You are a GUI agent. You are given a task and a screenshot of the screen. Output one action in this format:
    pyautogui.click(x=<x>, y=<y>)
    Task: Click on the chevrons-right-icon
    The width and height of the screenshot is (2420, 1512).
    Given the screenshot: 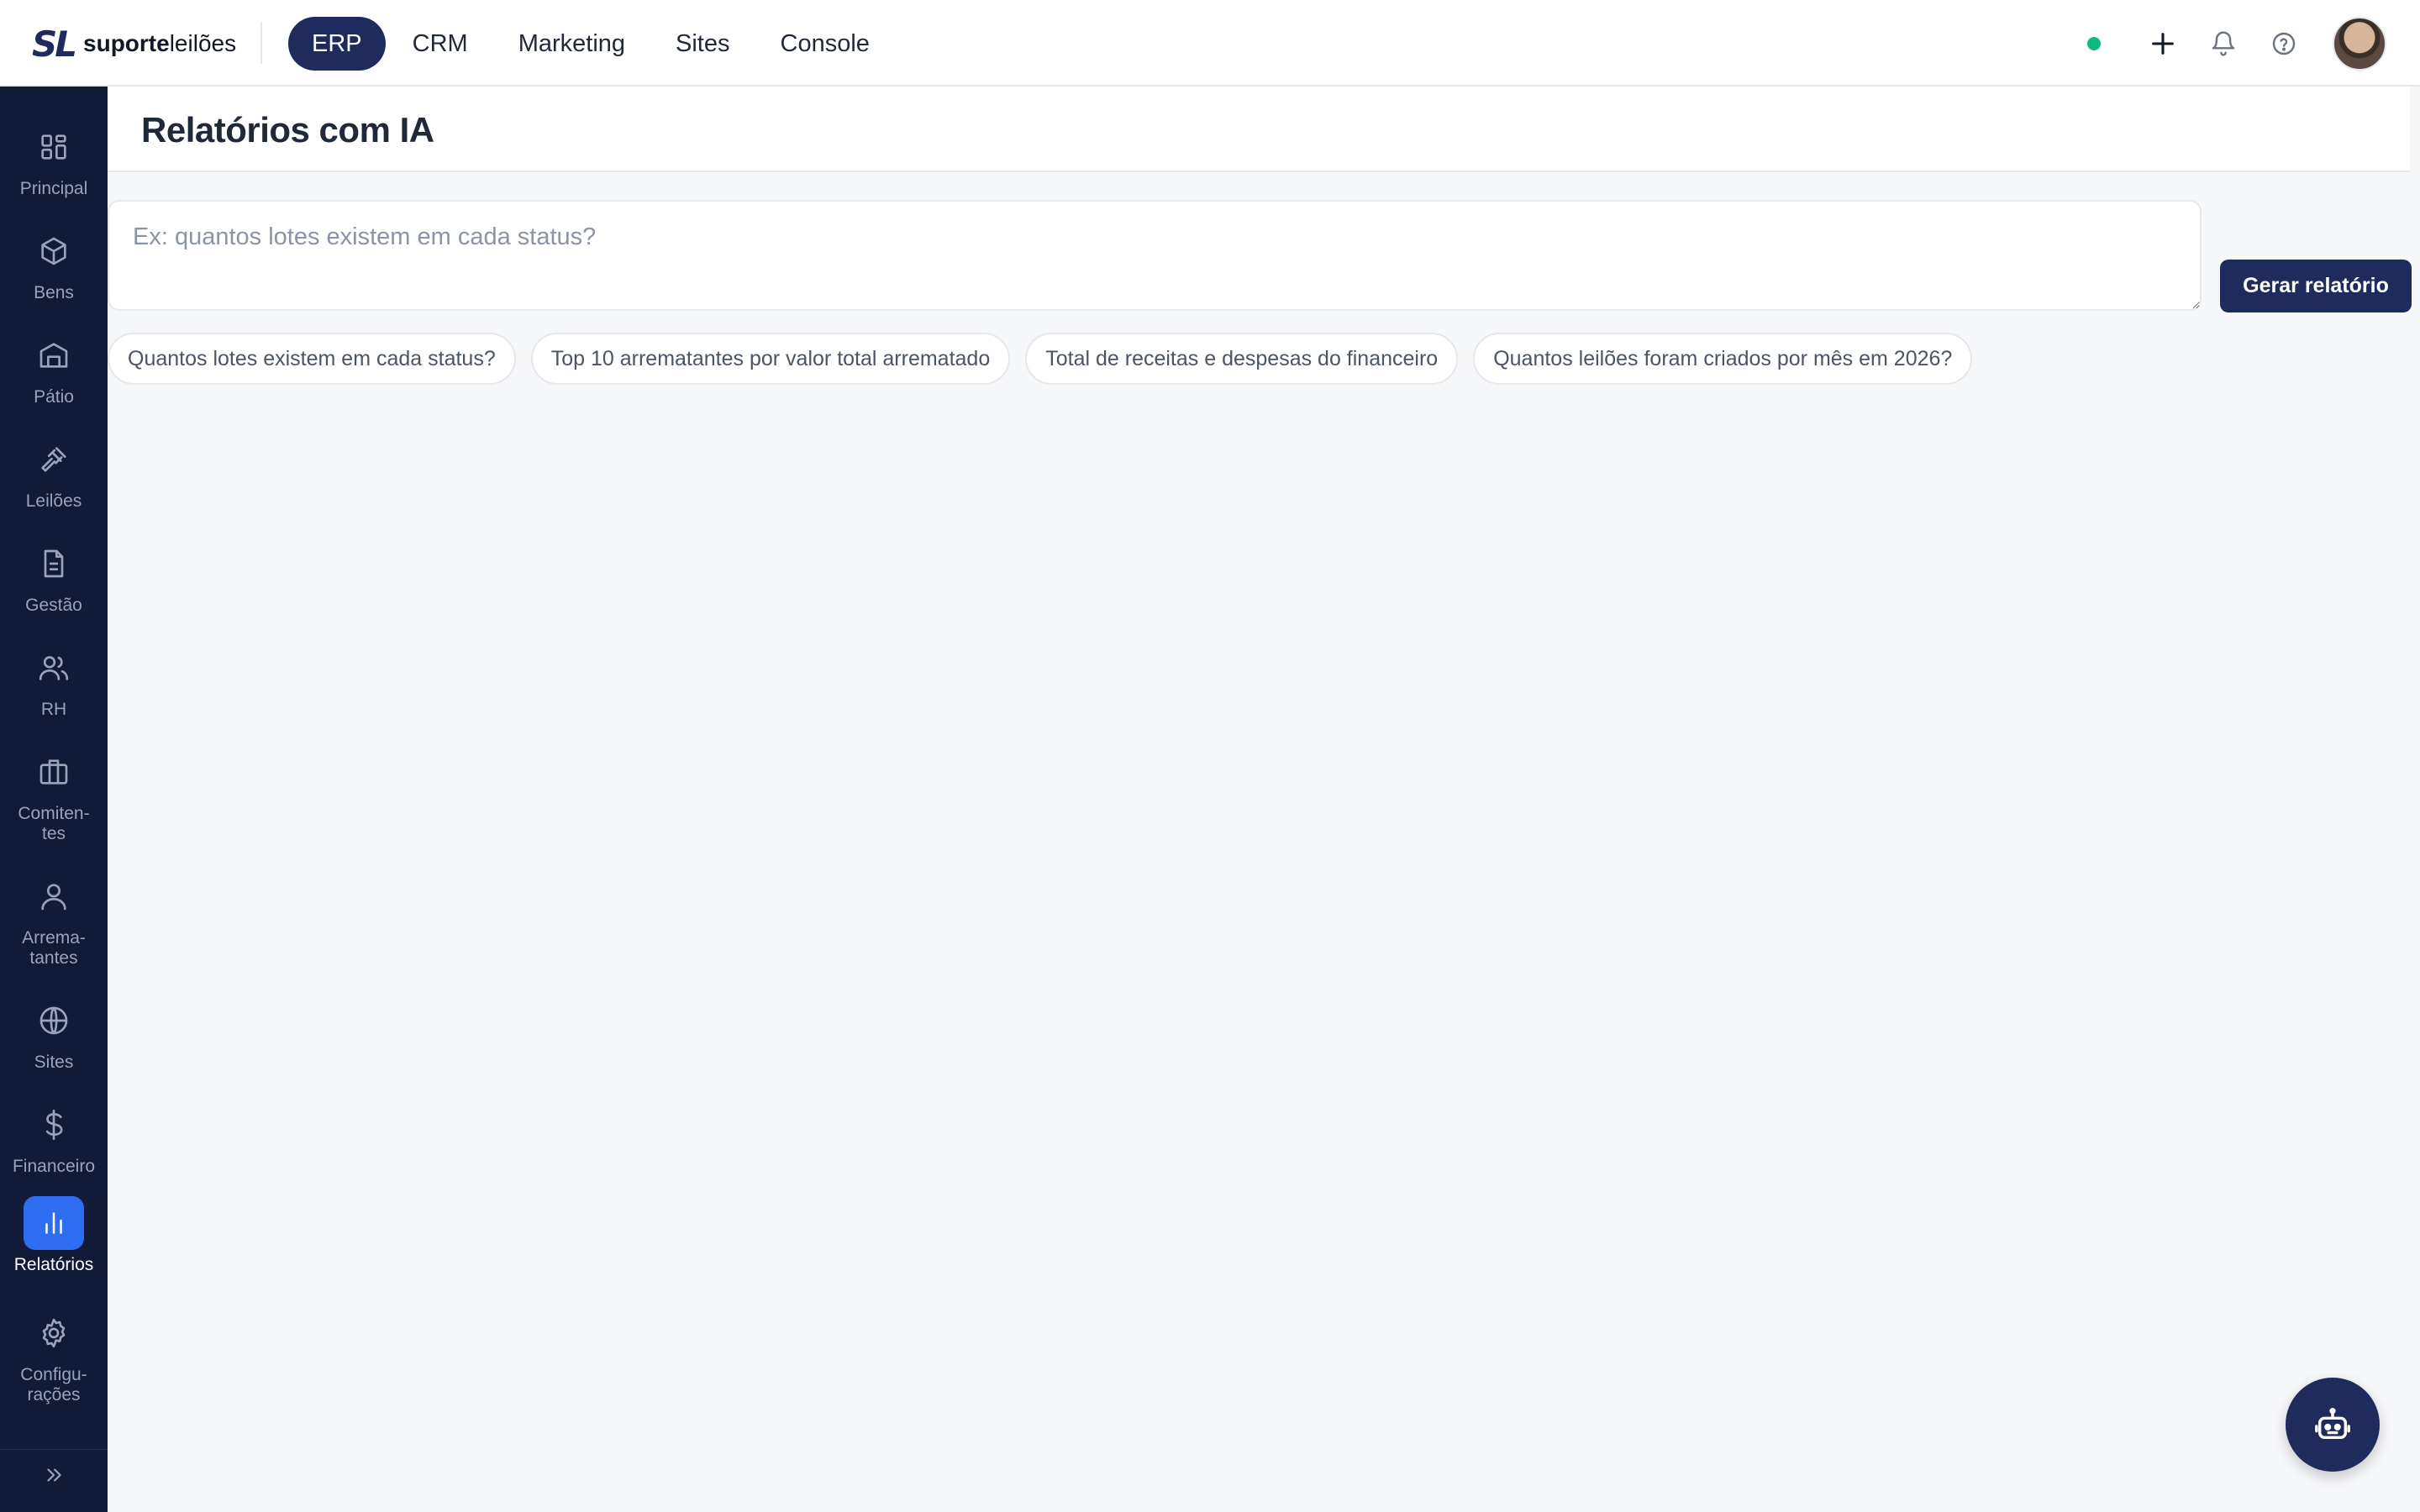 What is the action you would take?
    pyautogui.click(x=54, y=1474)
    